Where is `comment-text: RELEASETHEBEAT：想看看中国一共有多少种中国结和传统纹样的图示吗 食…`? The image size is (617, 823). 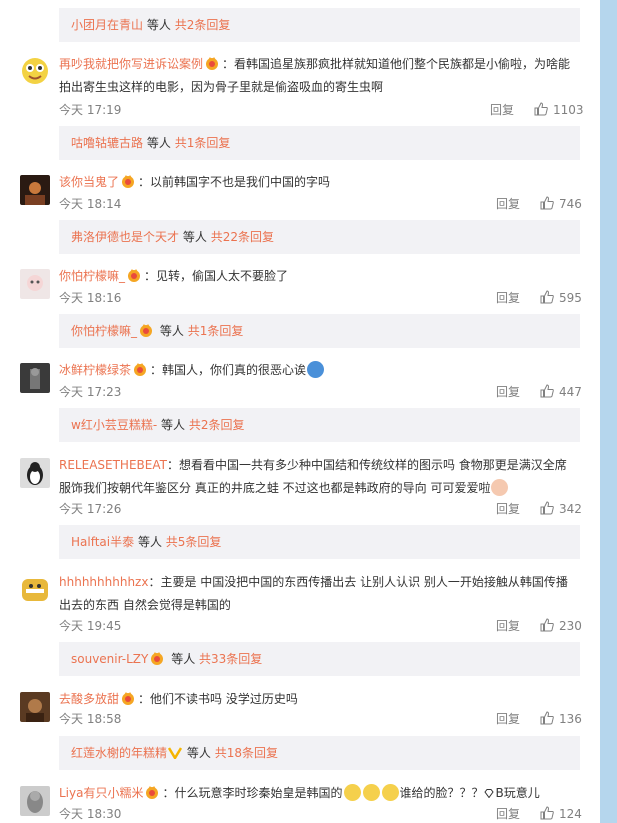 comment-text: RELEASETHEBEAT：想看看中国一共有多少种中国结和传统纹样的图示吗 食… is located at coordinates (319, 477).